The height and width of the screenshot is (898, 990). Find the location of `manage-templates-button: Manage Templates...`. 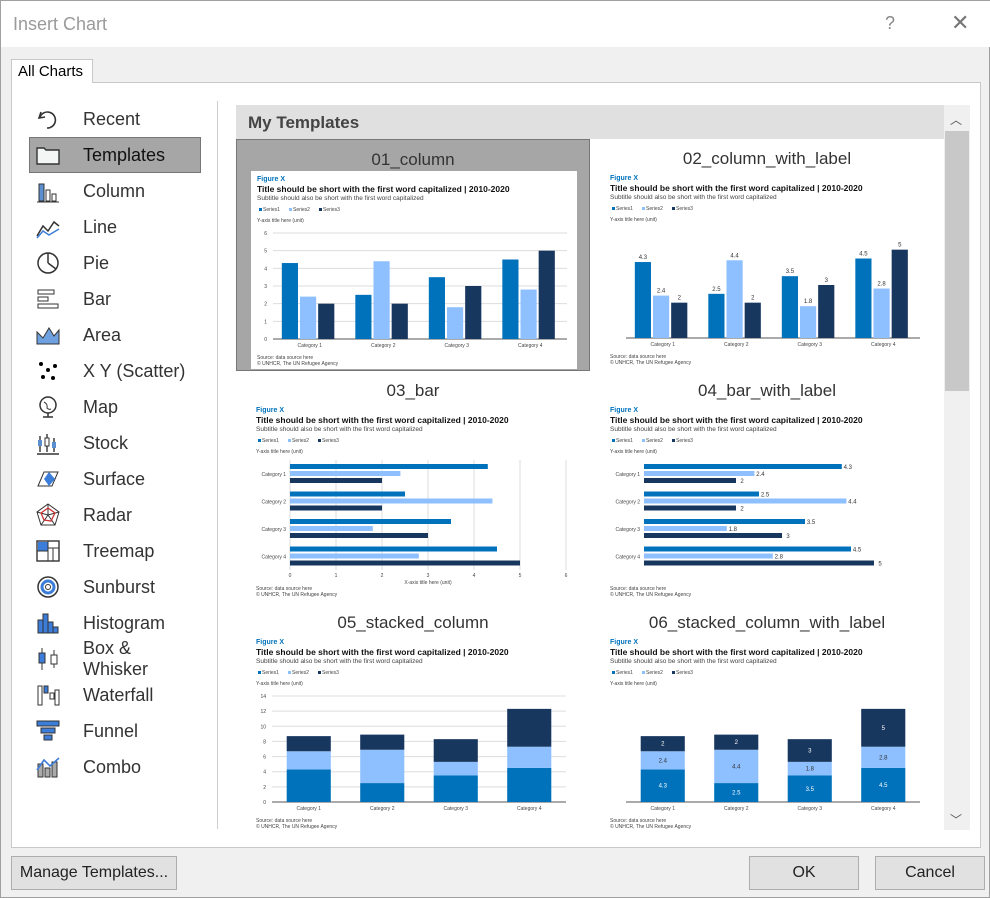

manage-templates-button: Manage Templates... is located at coordinates (94, 873).